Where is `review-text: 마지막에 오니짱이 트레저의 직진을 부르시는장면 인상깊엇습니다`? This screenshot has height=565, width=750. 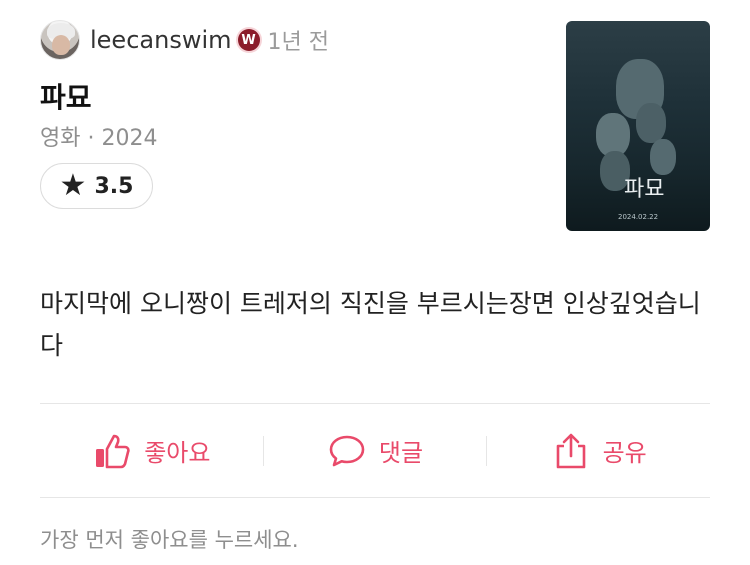 review-text: 마지막에 오니짱이 트레저의 직진을 부르시는장면 인상깊엇습니다 is located at coordinates (370, 324).